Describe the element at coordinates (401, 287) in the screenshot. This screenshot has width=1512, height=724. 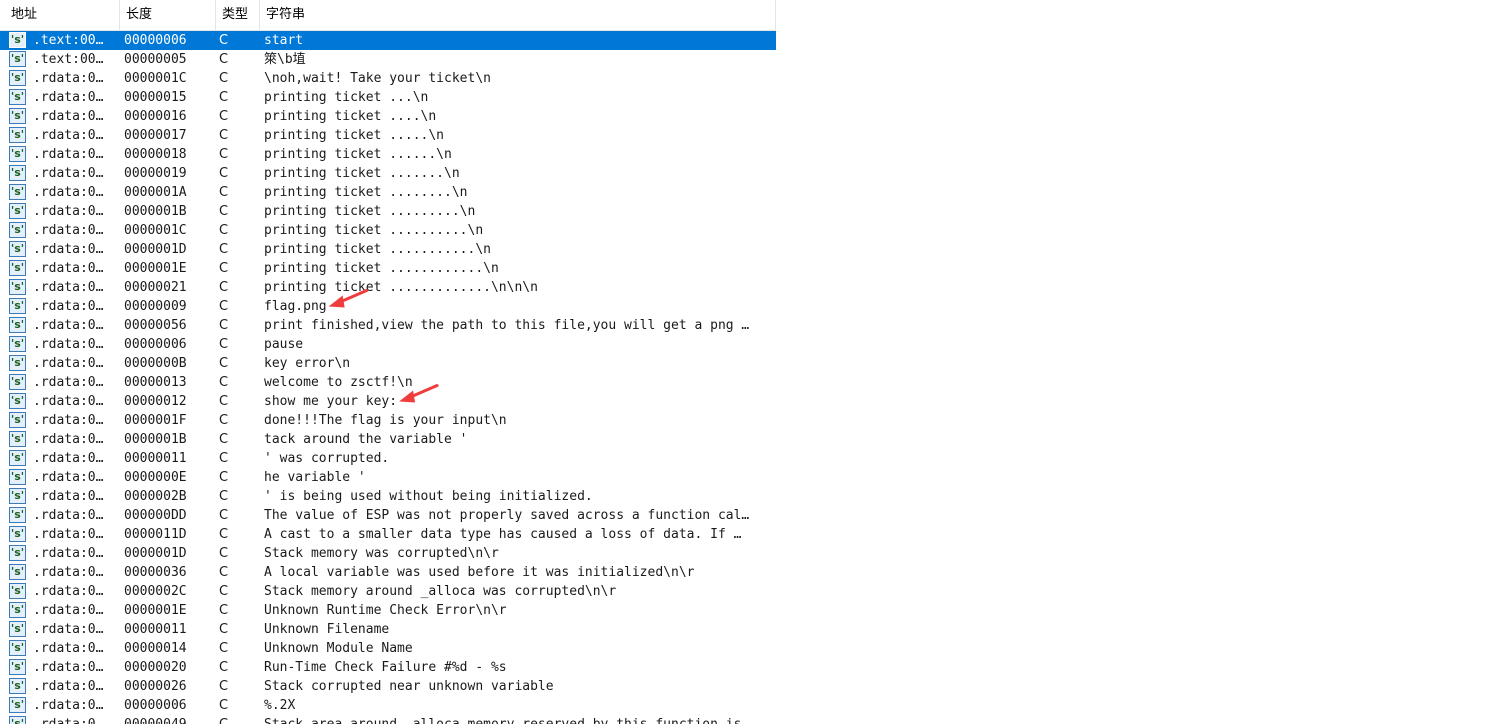
I see `string-cell: printing ticket .............\n\n\n` at that location.